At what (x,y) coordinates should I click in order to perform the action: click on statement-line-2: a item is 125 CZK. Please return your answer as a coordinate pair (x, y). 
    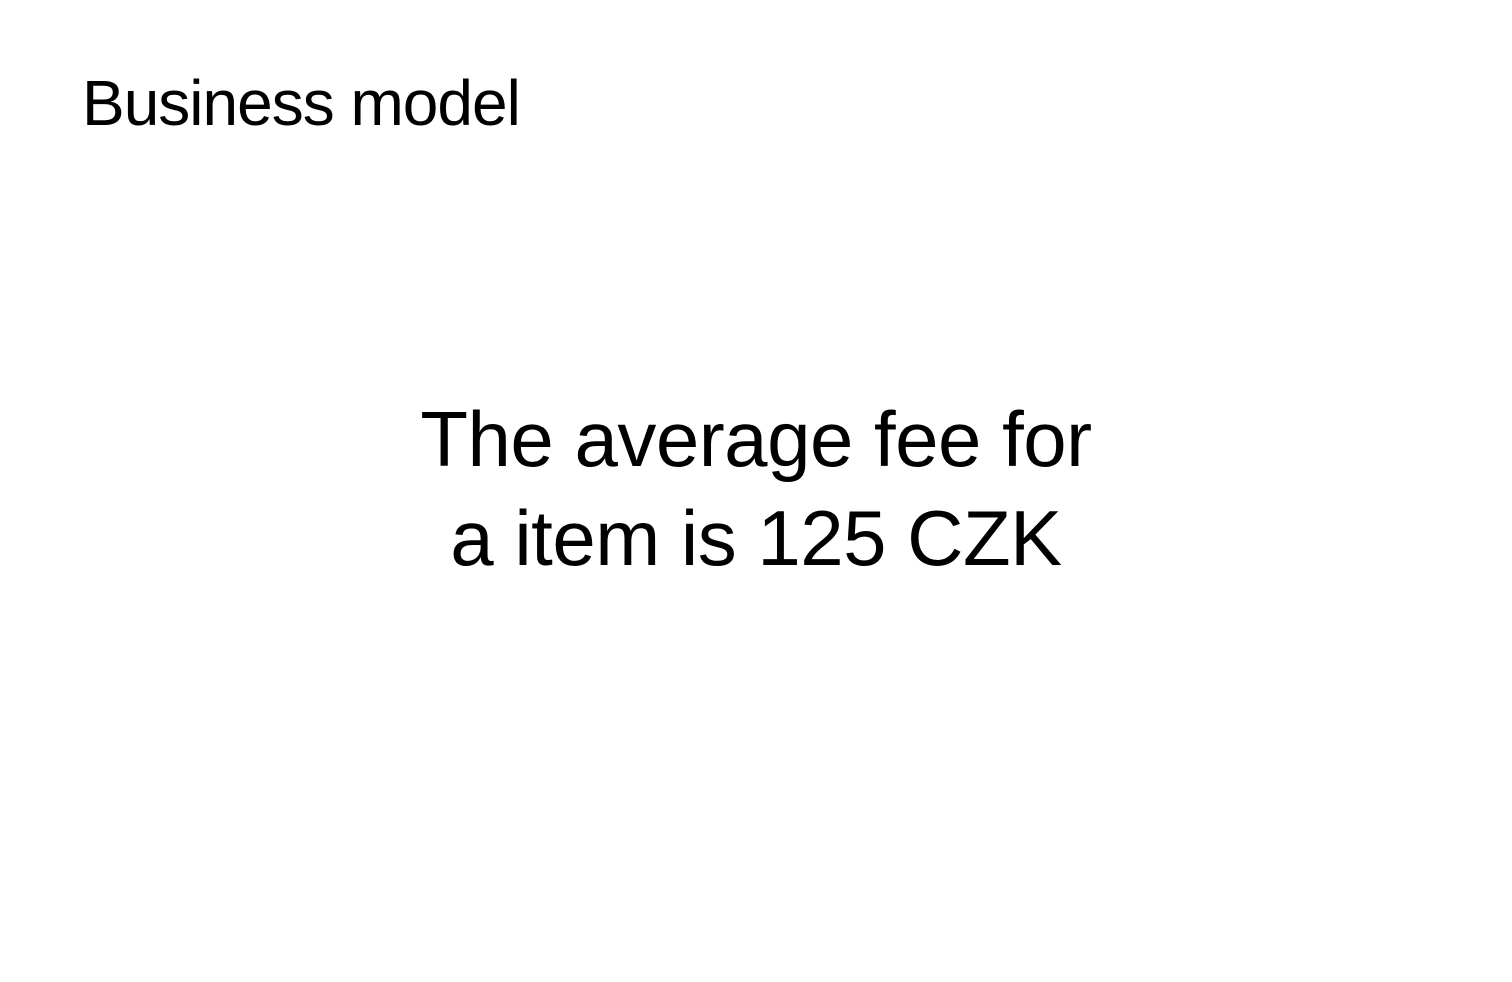
    Looking at the image, I should click on (756, 538).